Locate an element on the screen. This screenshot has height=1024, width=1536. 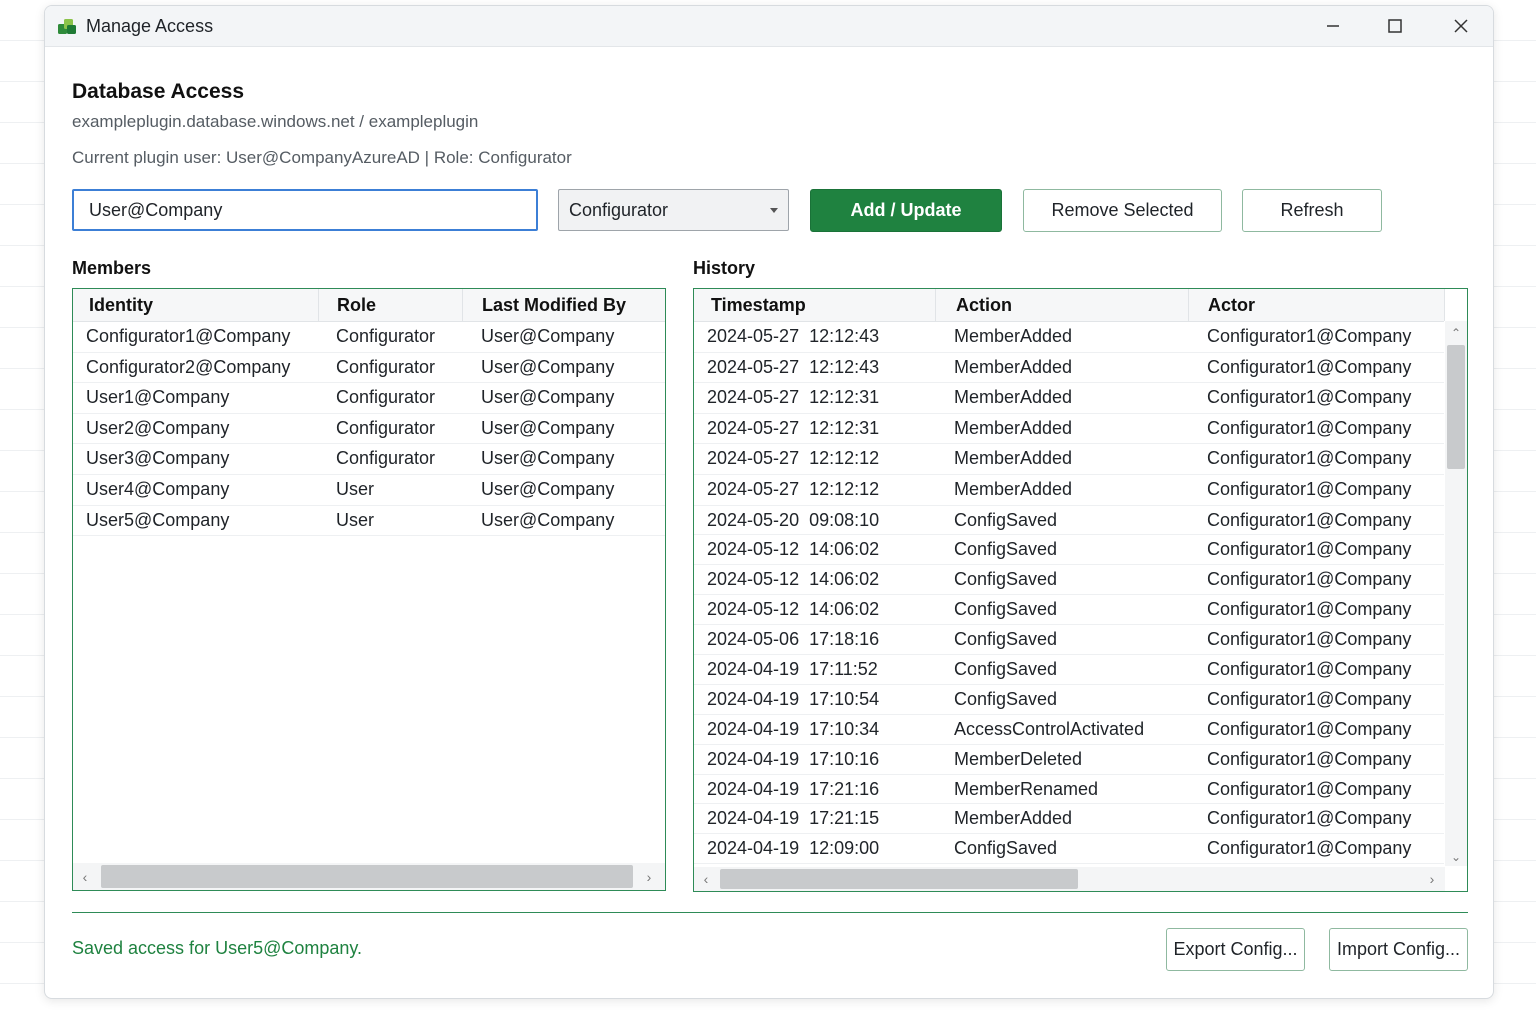
members-col-role: Role is located at coordinates (390, 305).